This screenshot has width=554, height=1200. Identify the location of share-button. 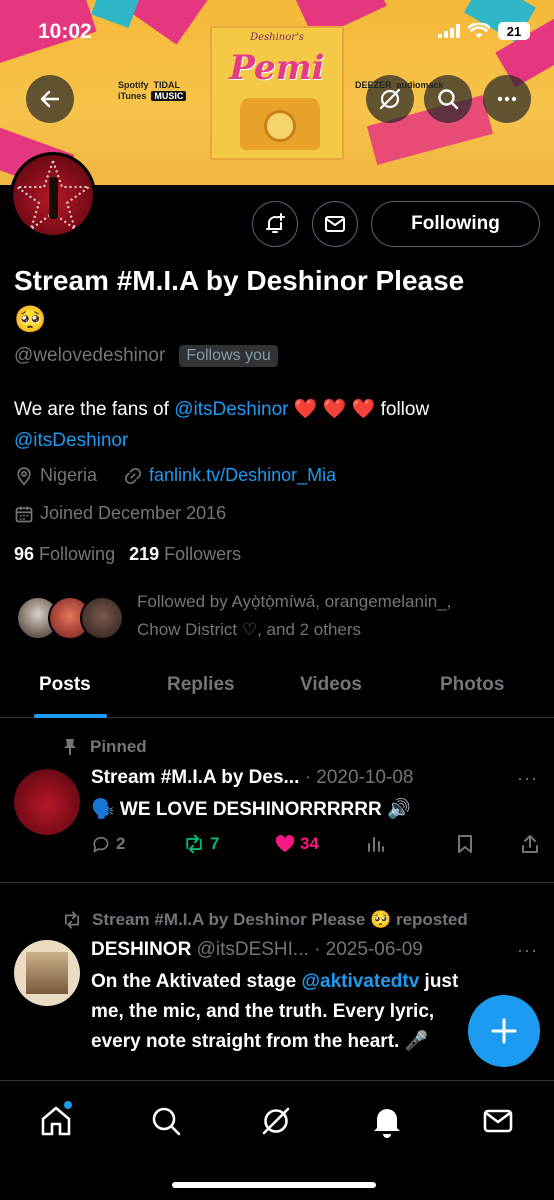
(530, 844).